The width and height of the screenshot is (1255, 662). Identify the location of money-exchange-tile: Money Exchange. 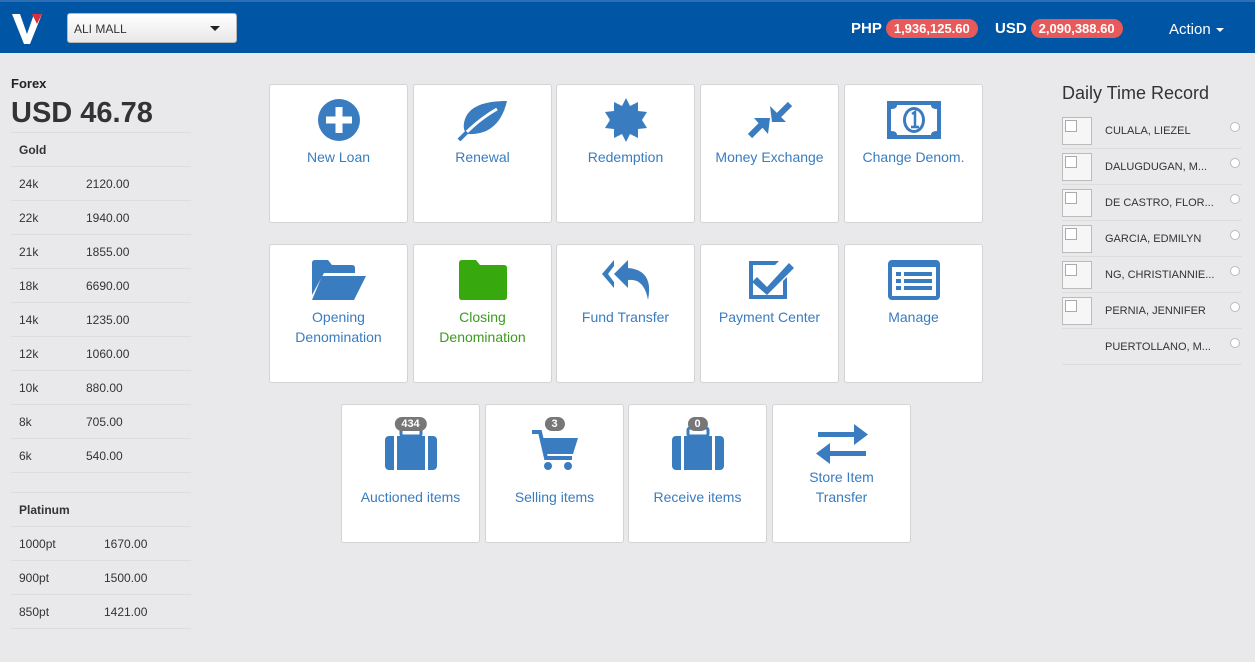
(769, 153).